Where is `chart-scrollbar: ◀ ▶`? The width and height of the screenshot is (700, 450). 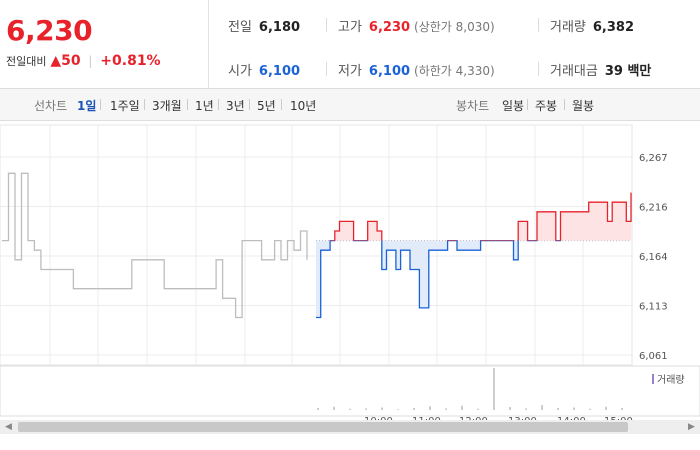
chart-scrollbar: ◀ ▶ is located at coordinates (350, 427).